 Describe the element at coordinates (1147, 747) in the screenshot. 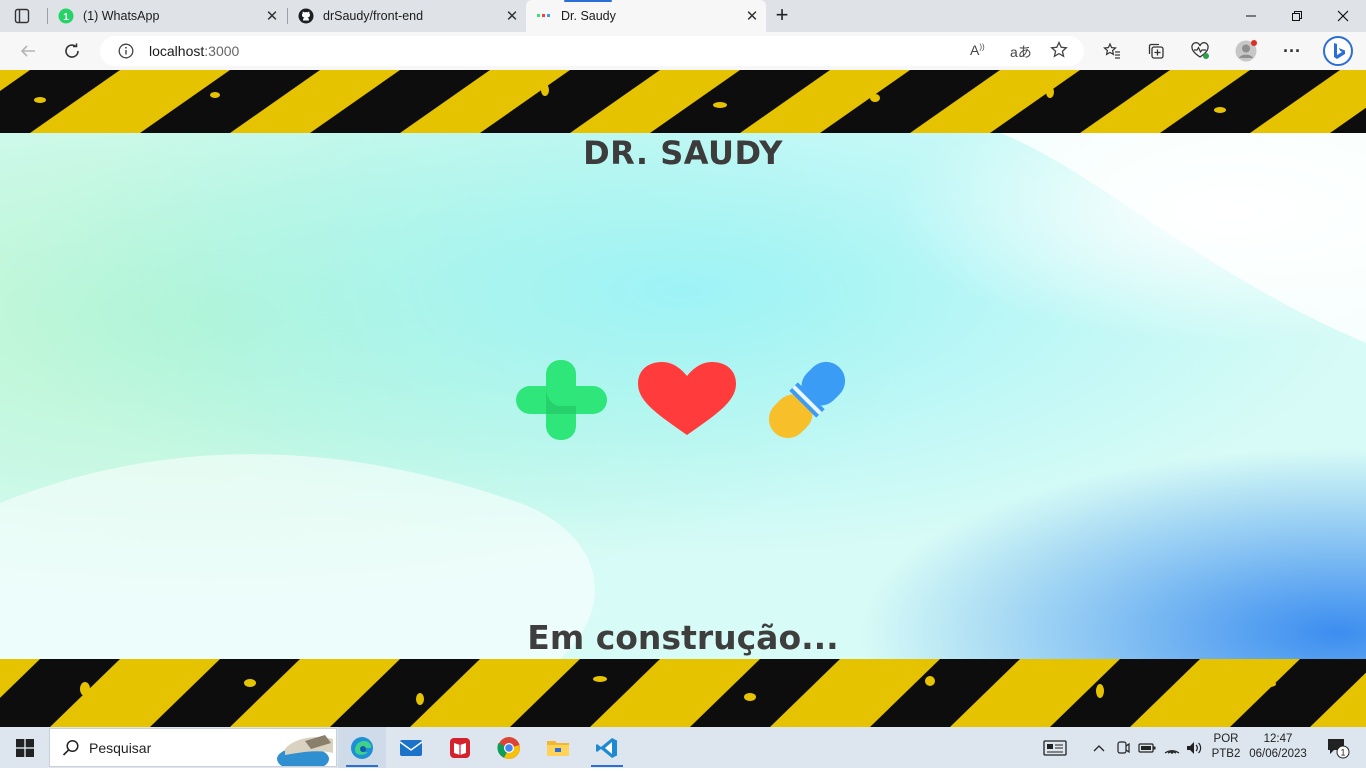

I see `battery-icon` at that location.